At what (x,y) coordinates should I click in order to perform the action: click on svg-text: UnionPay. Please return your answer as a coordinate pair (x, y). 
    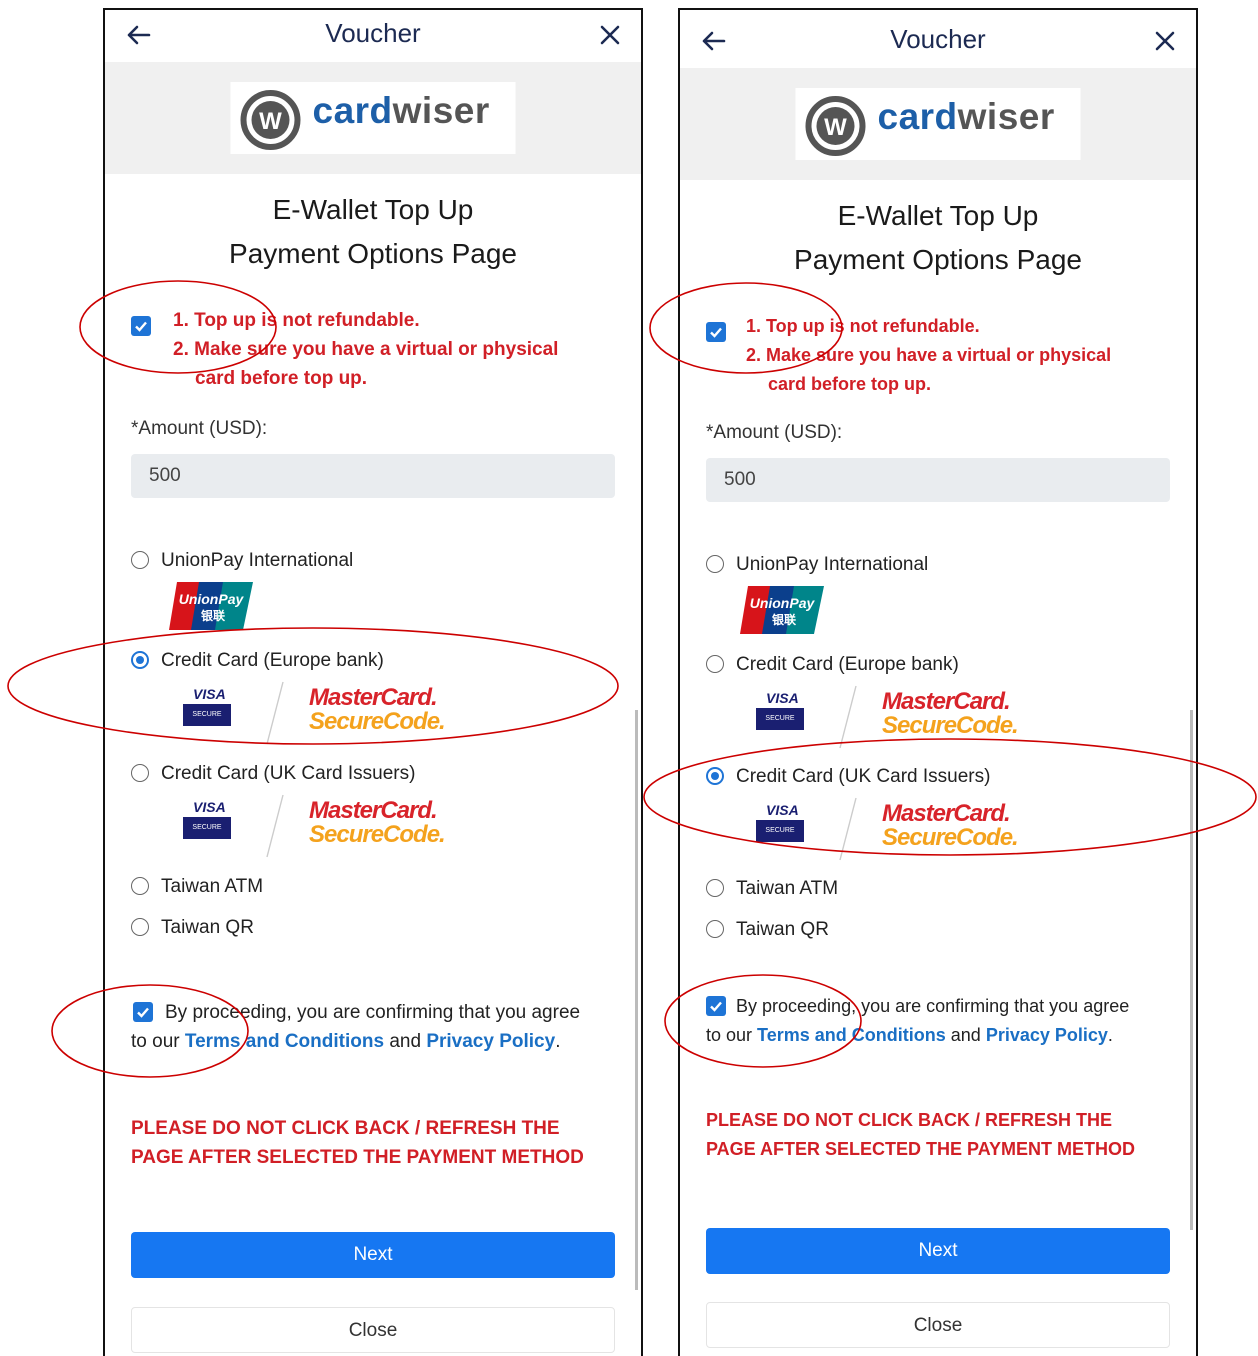
    Looking at the image, I should click on (783, 603).